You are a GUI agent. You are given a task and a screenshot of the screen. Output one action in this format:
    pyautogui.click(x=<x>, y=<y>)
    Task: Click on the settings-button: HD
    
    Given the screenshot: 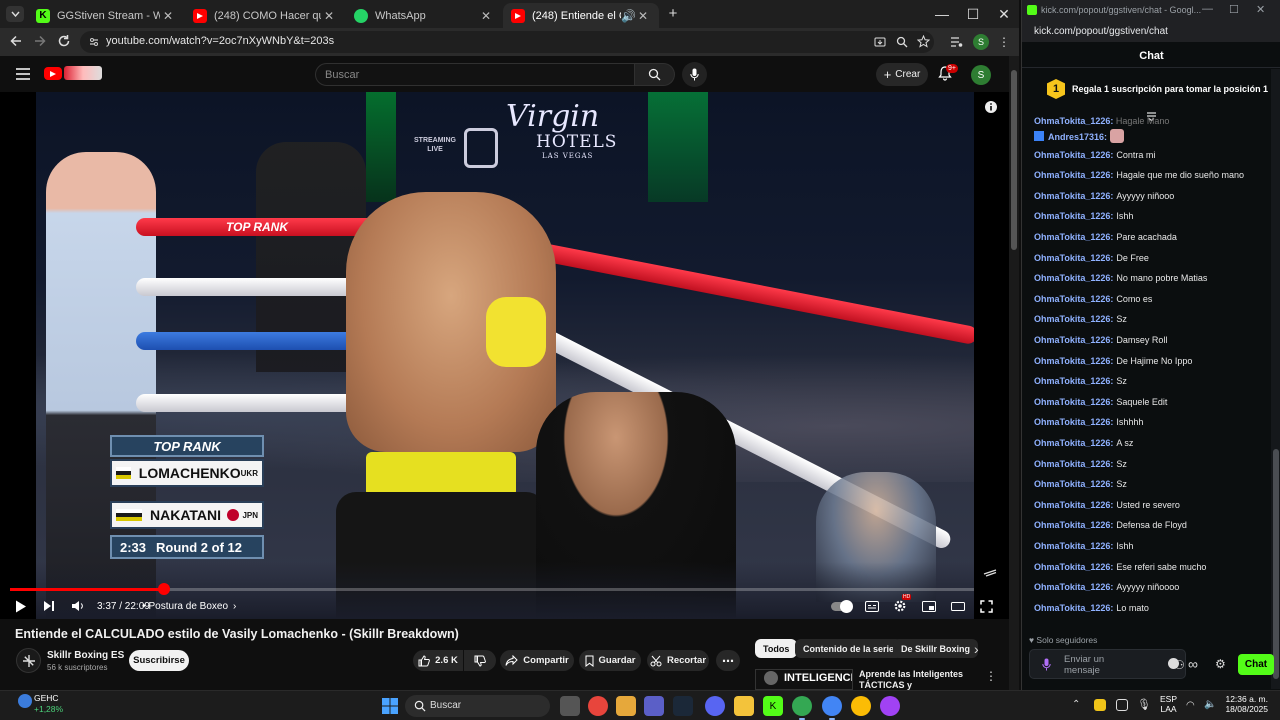 What is the action you would take?
    pyautogui.click(x=902, y=604)
    